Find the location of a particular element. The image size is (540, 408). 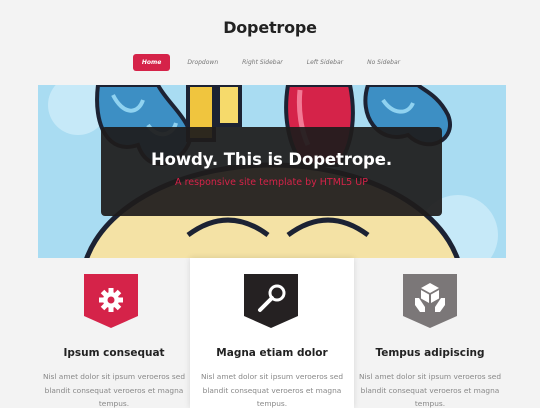

nav-item-home: Home is located at coordinates (151, 62).